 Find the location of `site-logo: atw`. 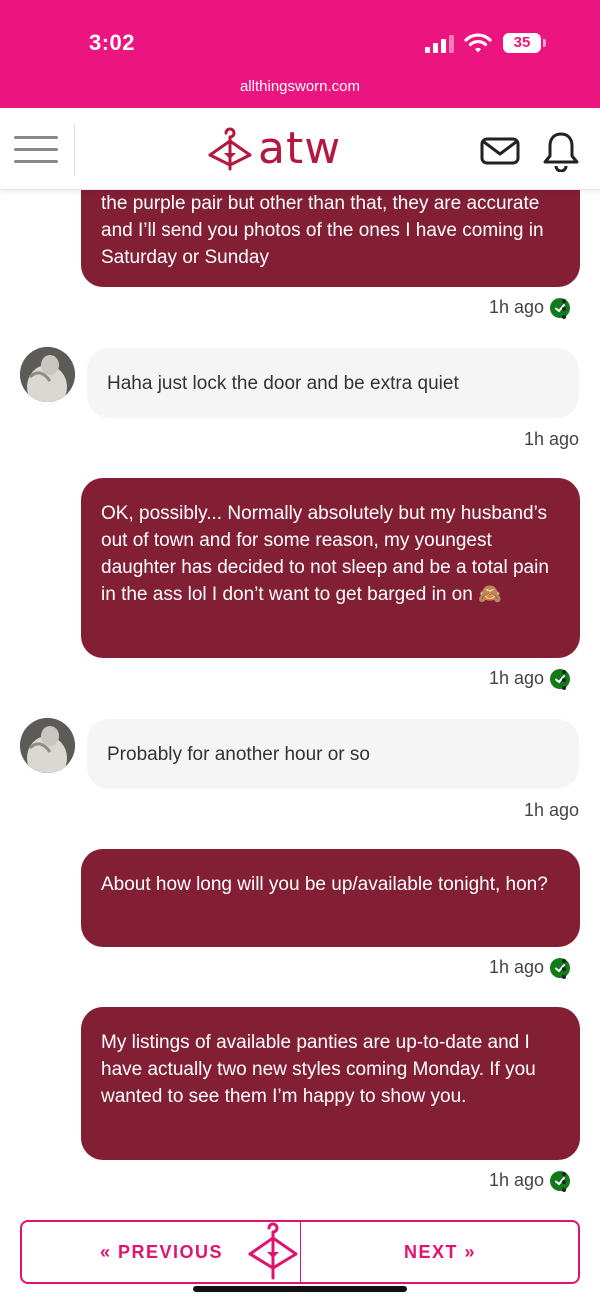

site-logo: atw is located at coordinates (273, 149).